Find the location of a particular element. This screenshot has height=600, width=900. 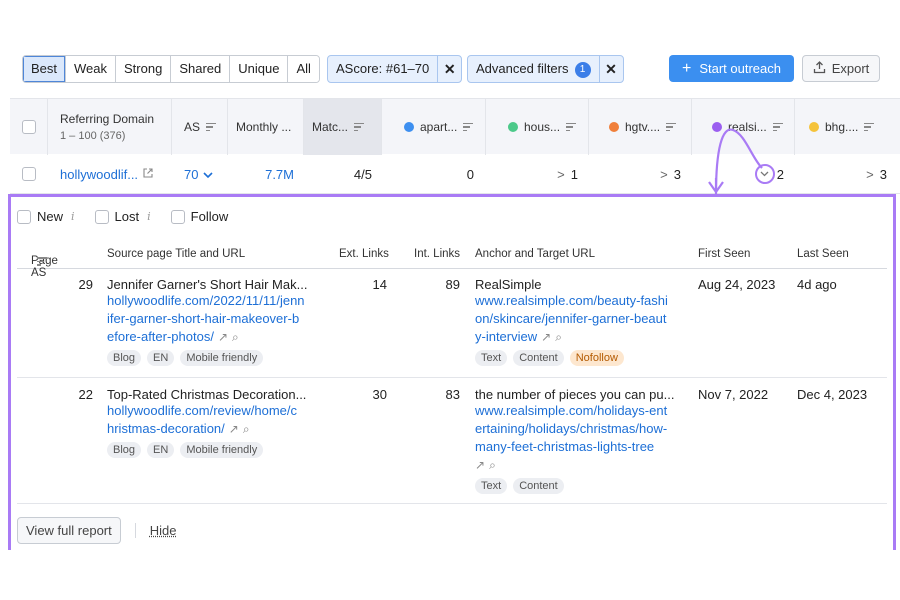

row-checkbox is located at coordinates (29, 174).